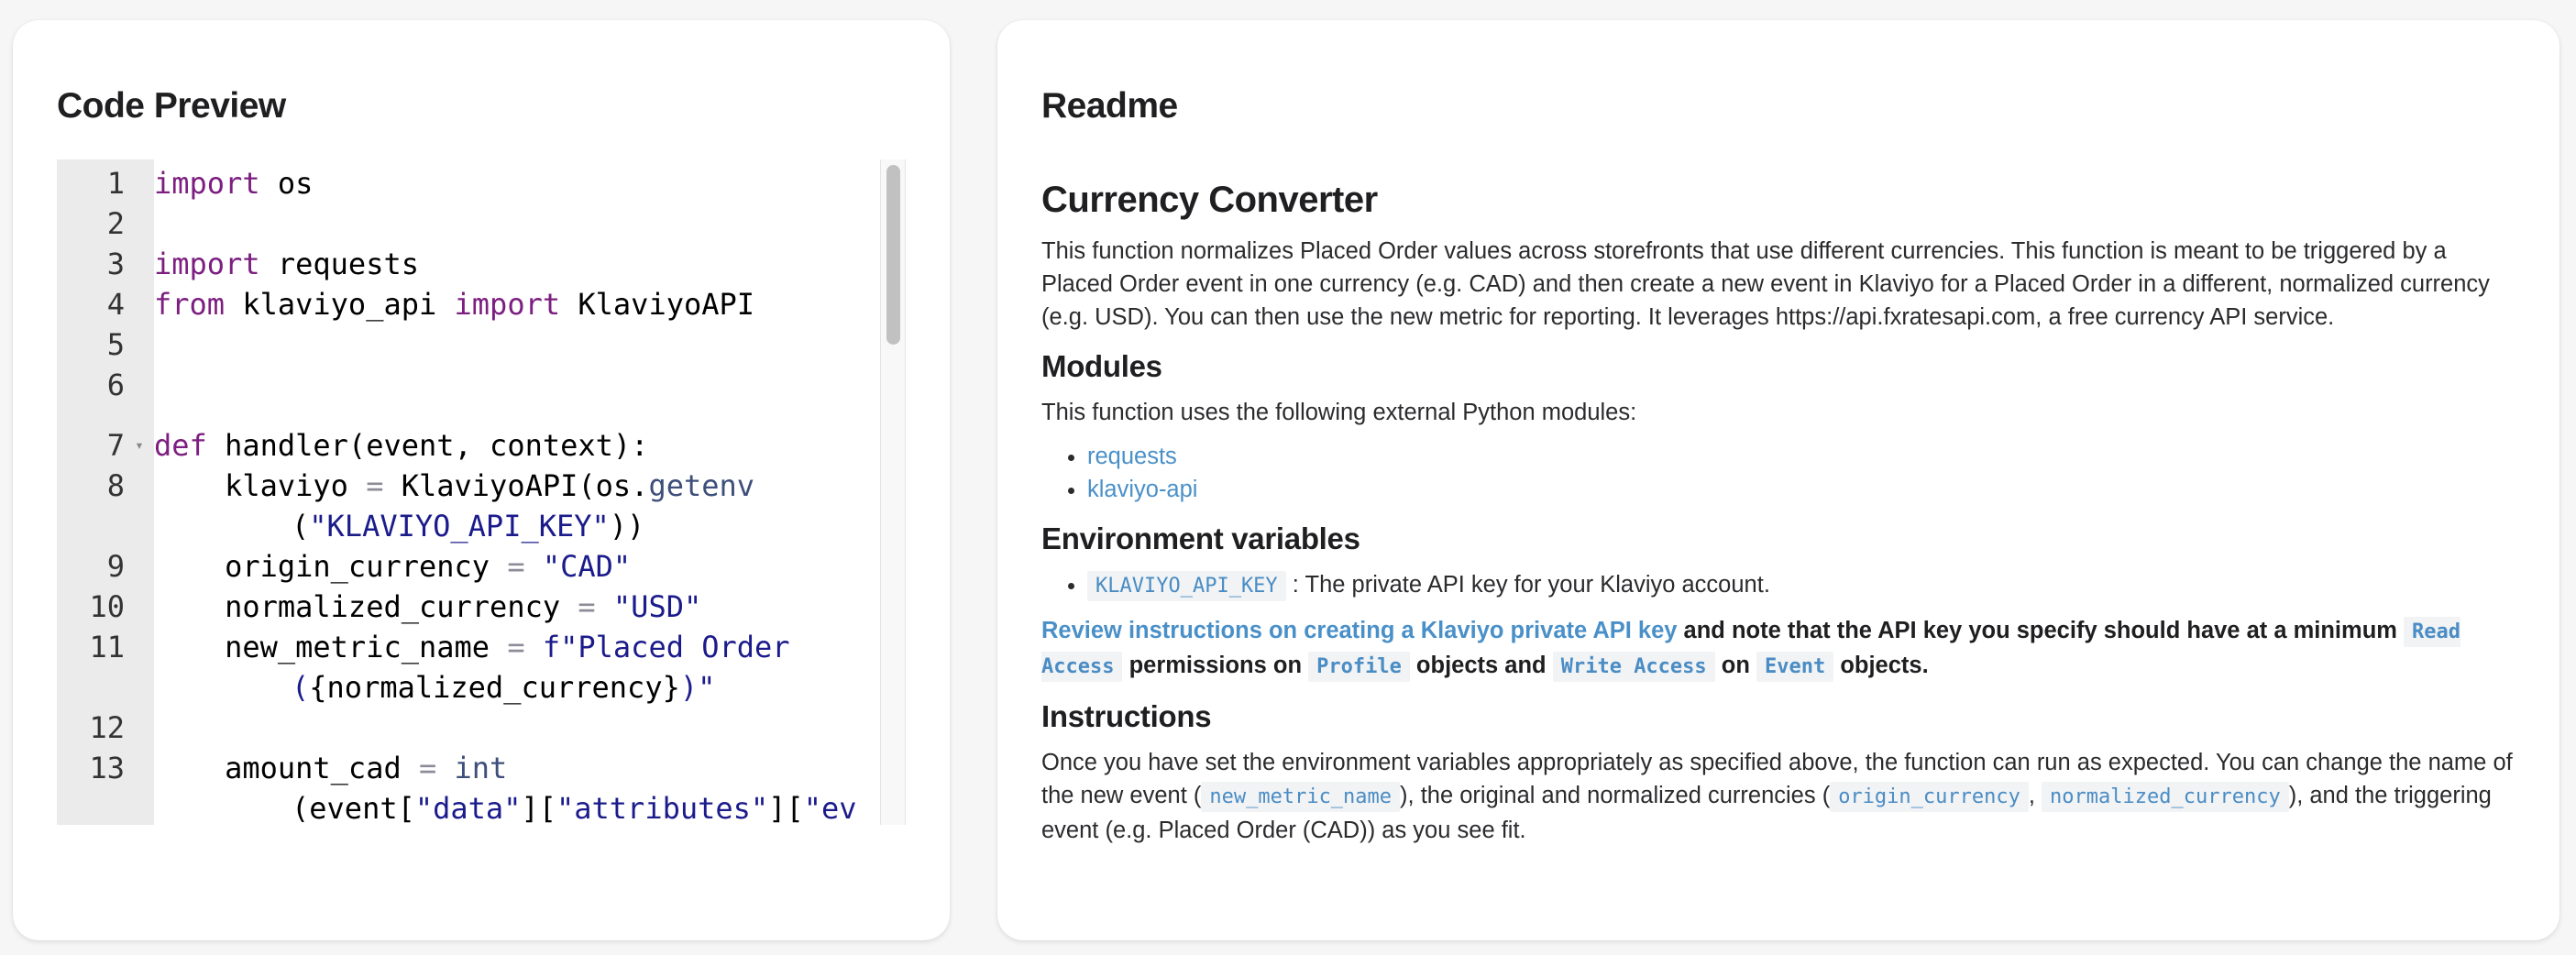 This screenshot has height=955, width=2576. What do you see at coordinates (1481, 665) in the screenshot?
I see `env-note-text: objects and` at bounding box center [1481, 665].